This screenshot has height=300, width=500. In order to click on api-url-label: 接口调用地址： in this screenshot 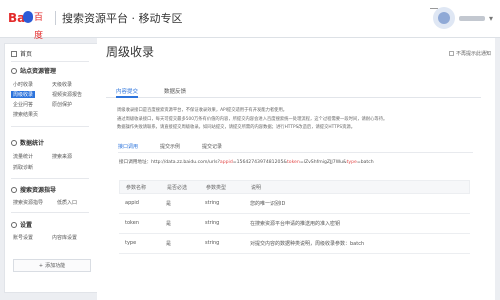, I will do `click(135, 162)`.